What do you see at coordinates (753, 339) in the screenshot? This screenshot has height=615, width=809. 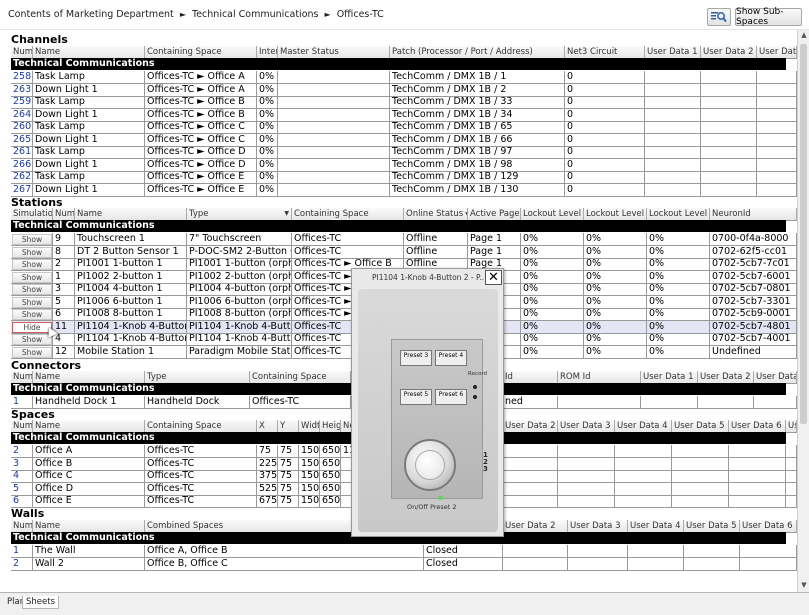 I see `cell-neuron-id: 0702-5cb7-4001` at bounding box center [753, 339].